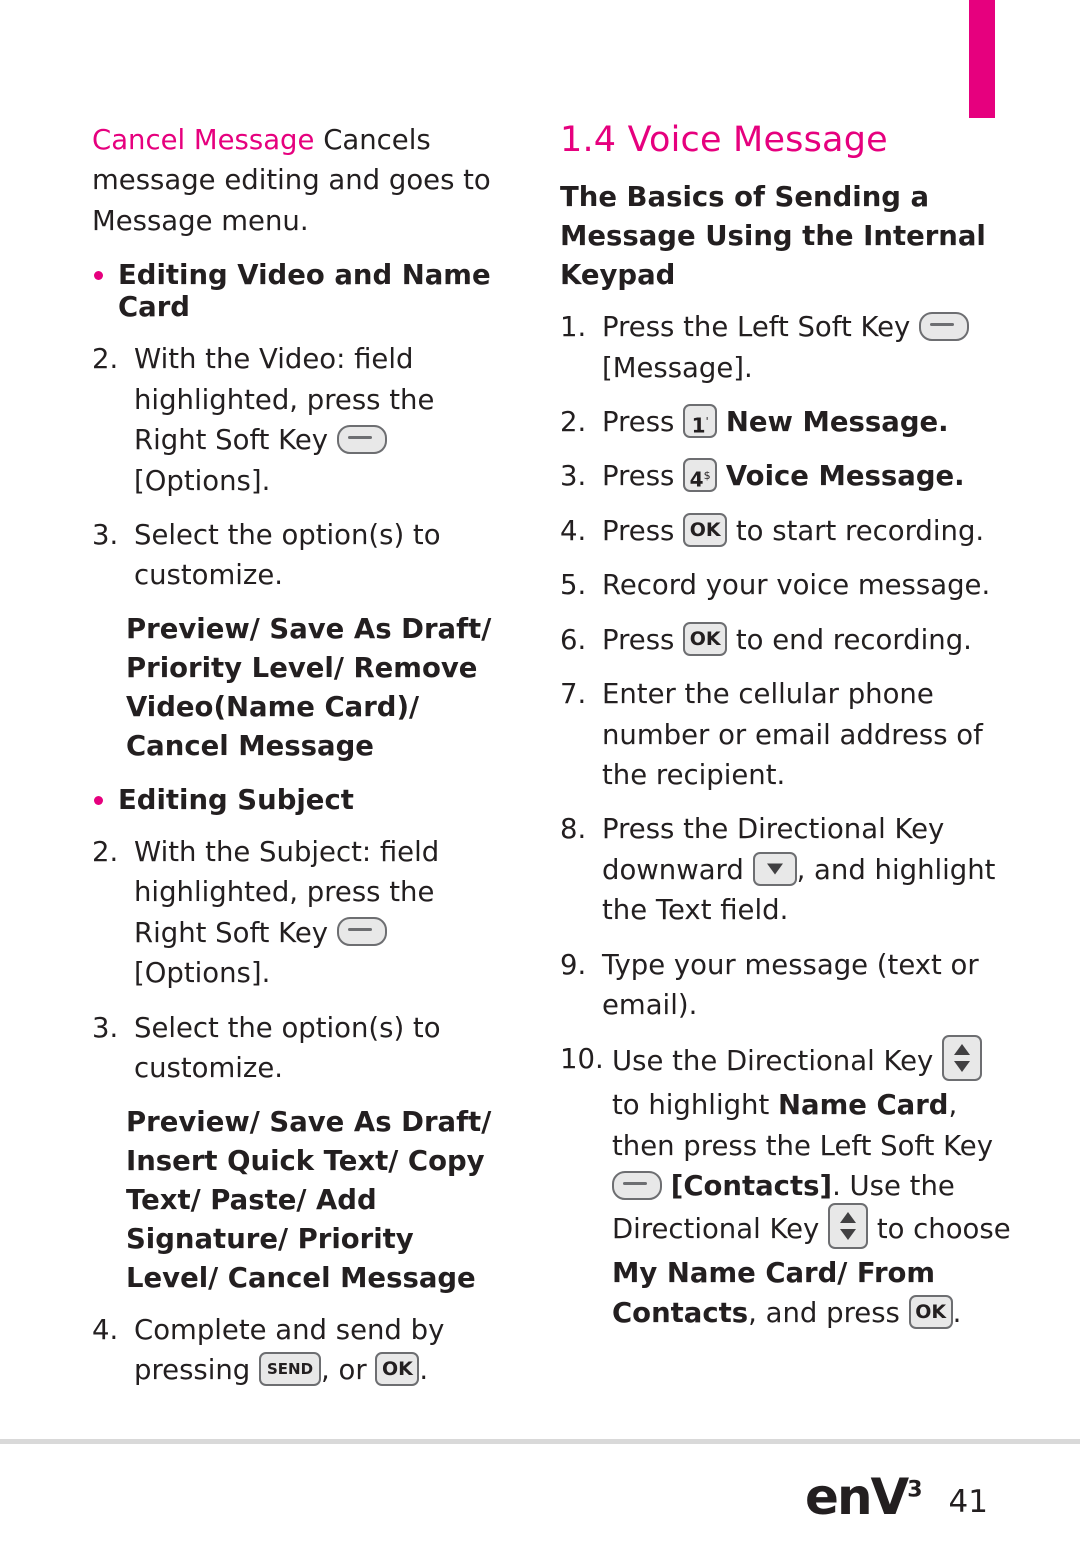  Describe the element at coordinates (773, 1061) in the screenshot. I see `step-text-part1: Use the Directional Key` at that location.